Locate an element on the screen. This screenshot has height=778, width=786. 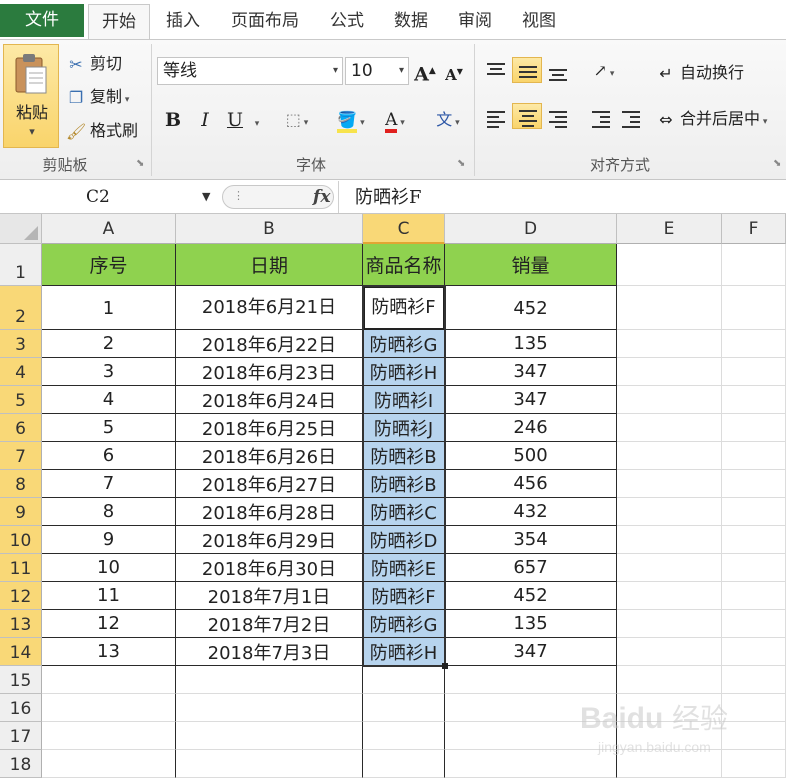
table-cell: 防晒衫D is located at coordinates (404, 540).